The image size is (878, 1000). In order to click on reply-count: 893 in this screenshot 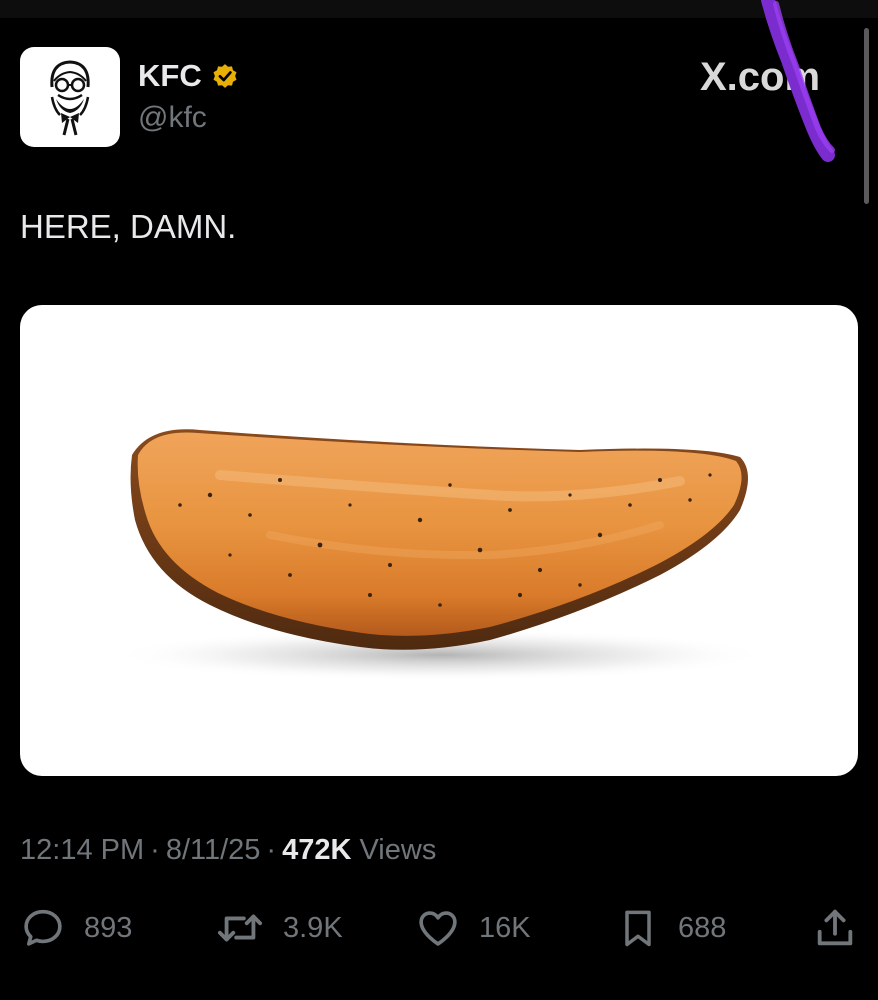, I will do `click(108, 927)`.